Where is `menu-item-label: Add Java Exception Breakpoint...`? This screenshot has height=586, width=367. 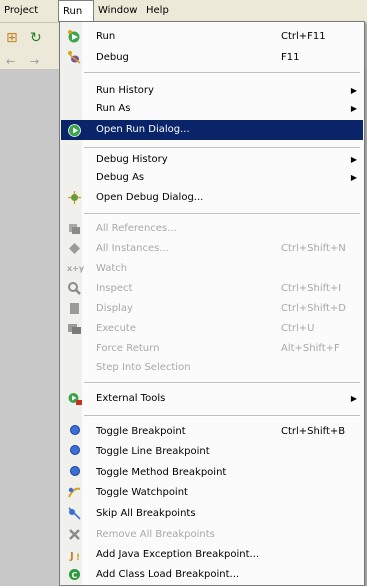
menu-item-label: Add Java Exception Breakpoint... is located at coordinates (178, 554).